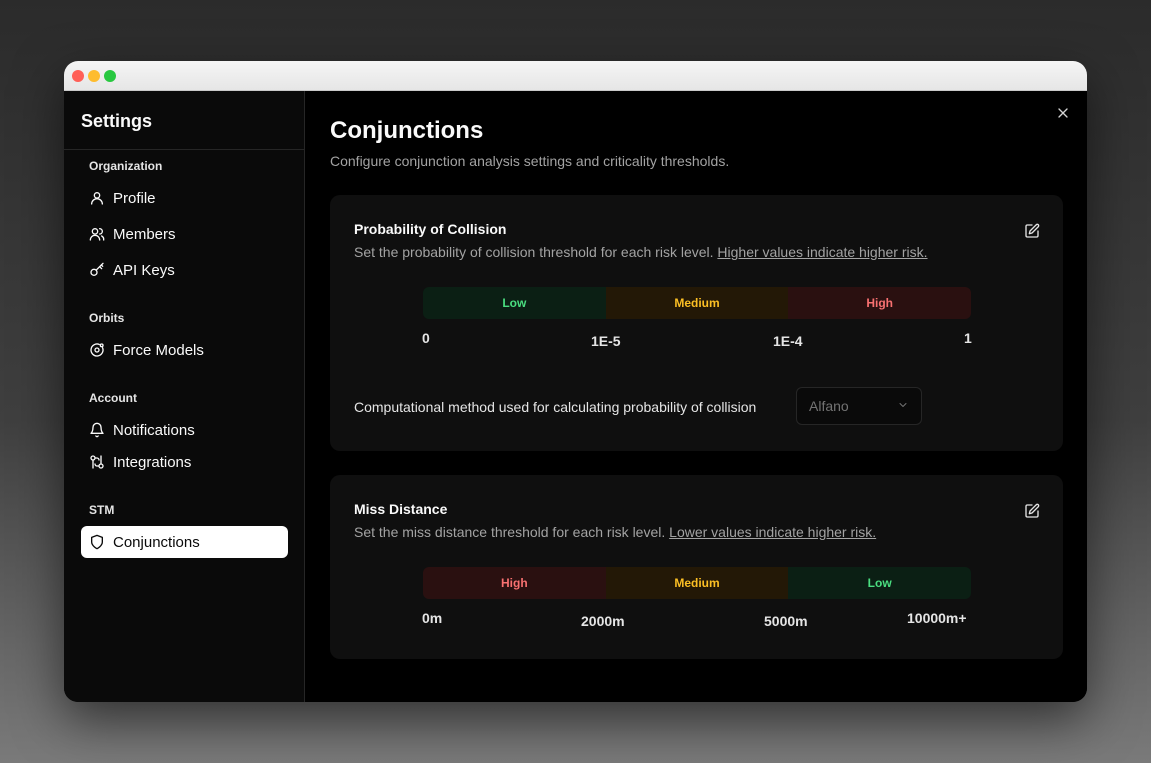 The height and width of the screenshot is (763, 1151). What do you see at coordinates (822, 252) in the screenshot?
I see `risk-hint-link: Higher values indicate higher risk.` at bounding box center [822, 252].